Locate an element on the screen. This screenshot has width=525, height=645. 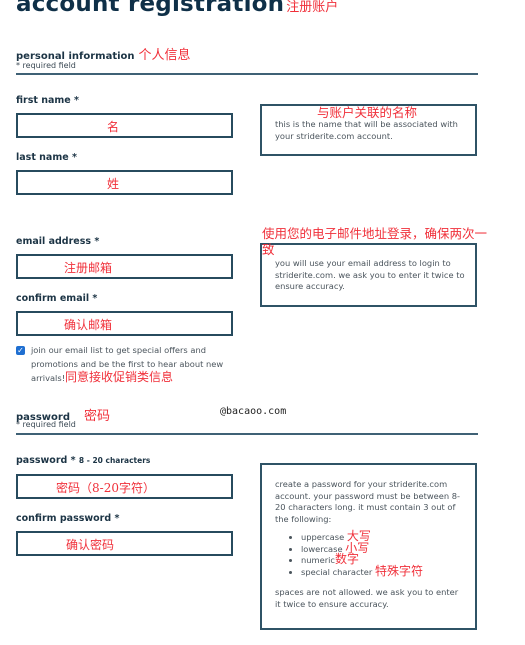
last-name-label: last name * is located at coordinates (46, 157).